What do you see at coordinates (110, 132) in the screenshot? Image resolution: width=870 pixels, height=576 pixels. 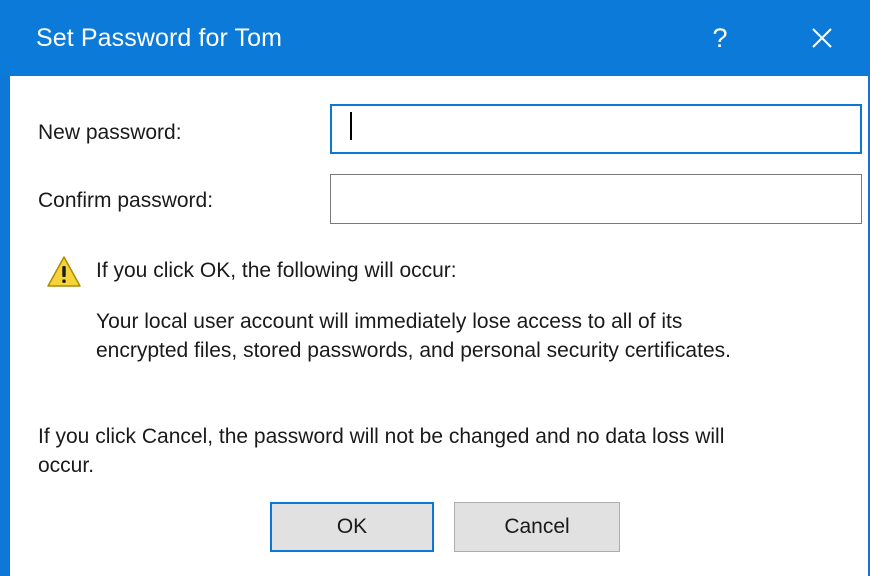 I see `new-password-label: New password:` at bounding box center [110, 132].